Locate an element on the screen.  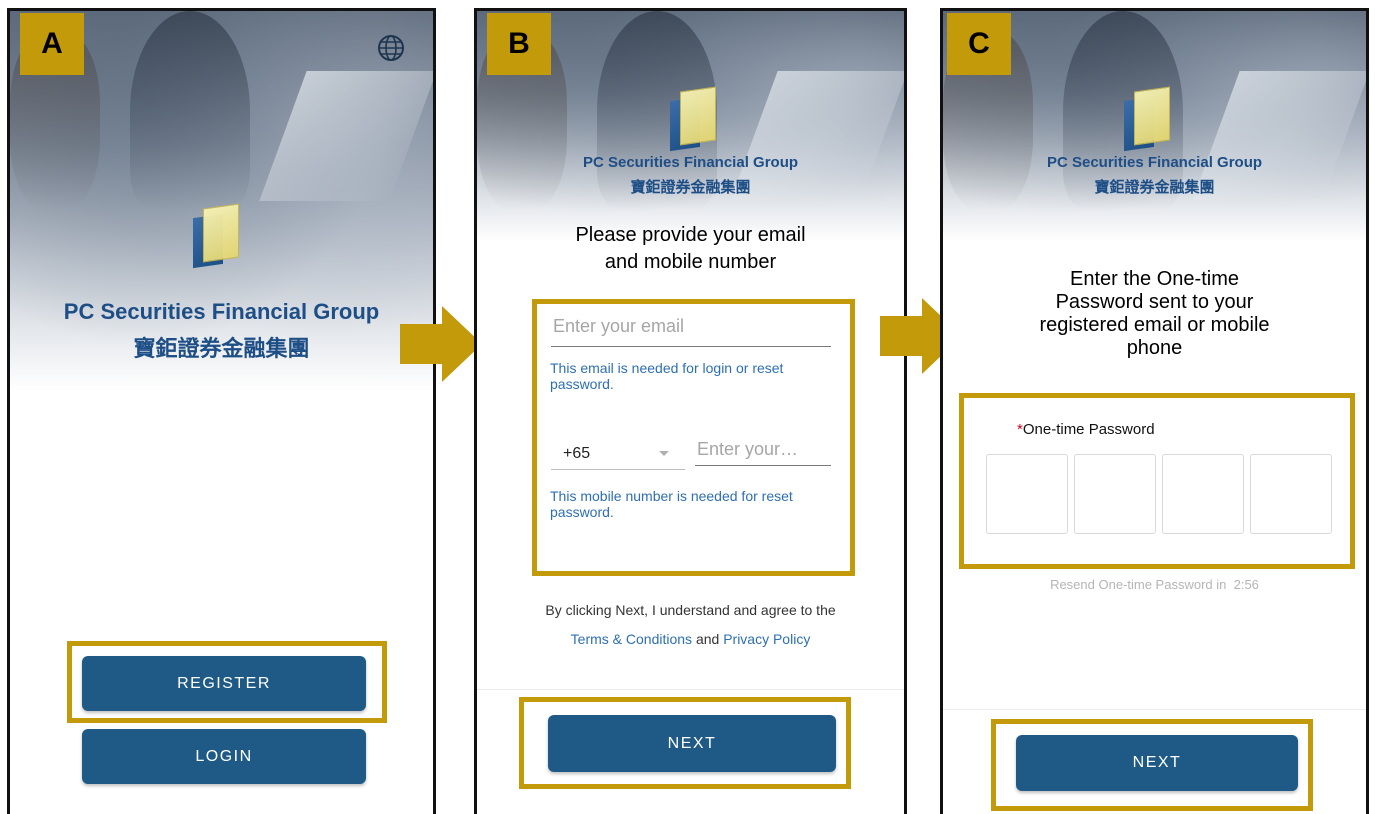
privacy-link: Privacy Policy is located at coordinates (766, 639).